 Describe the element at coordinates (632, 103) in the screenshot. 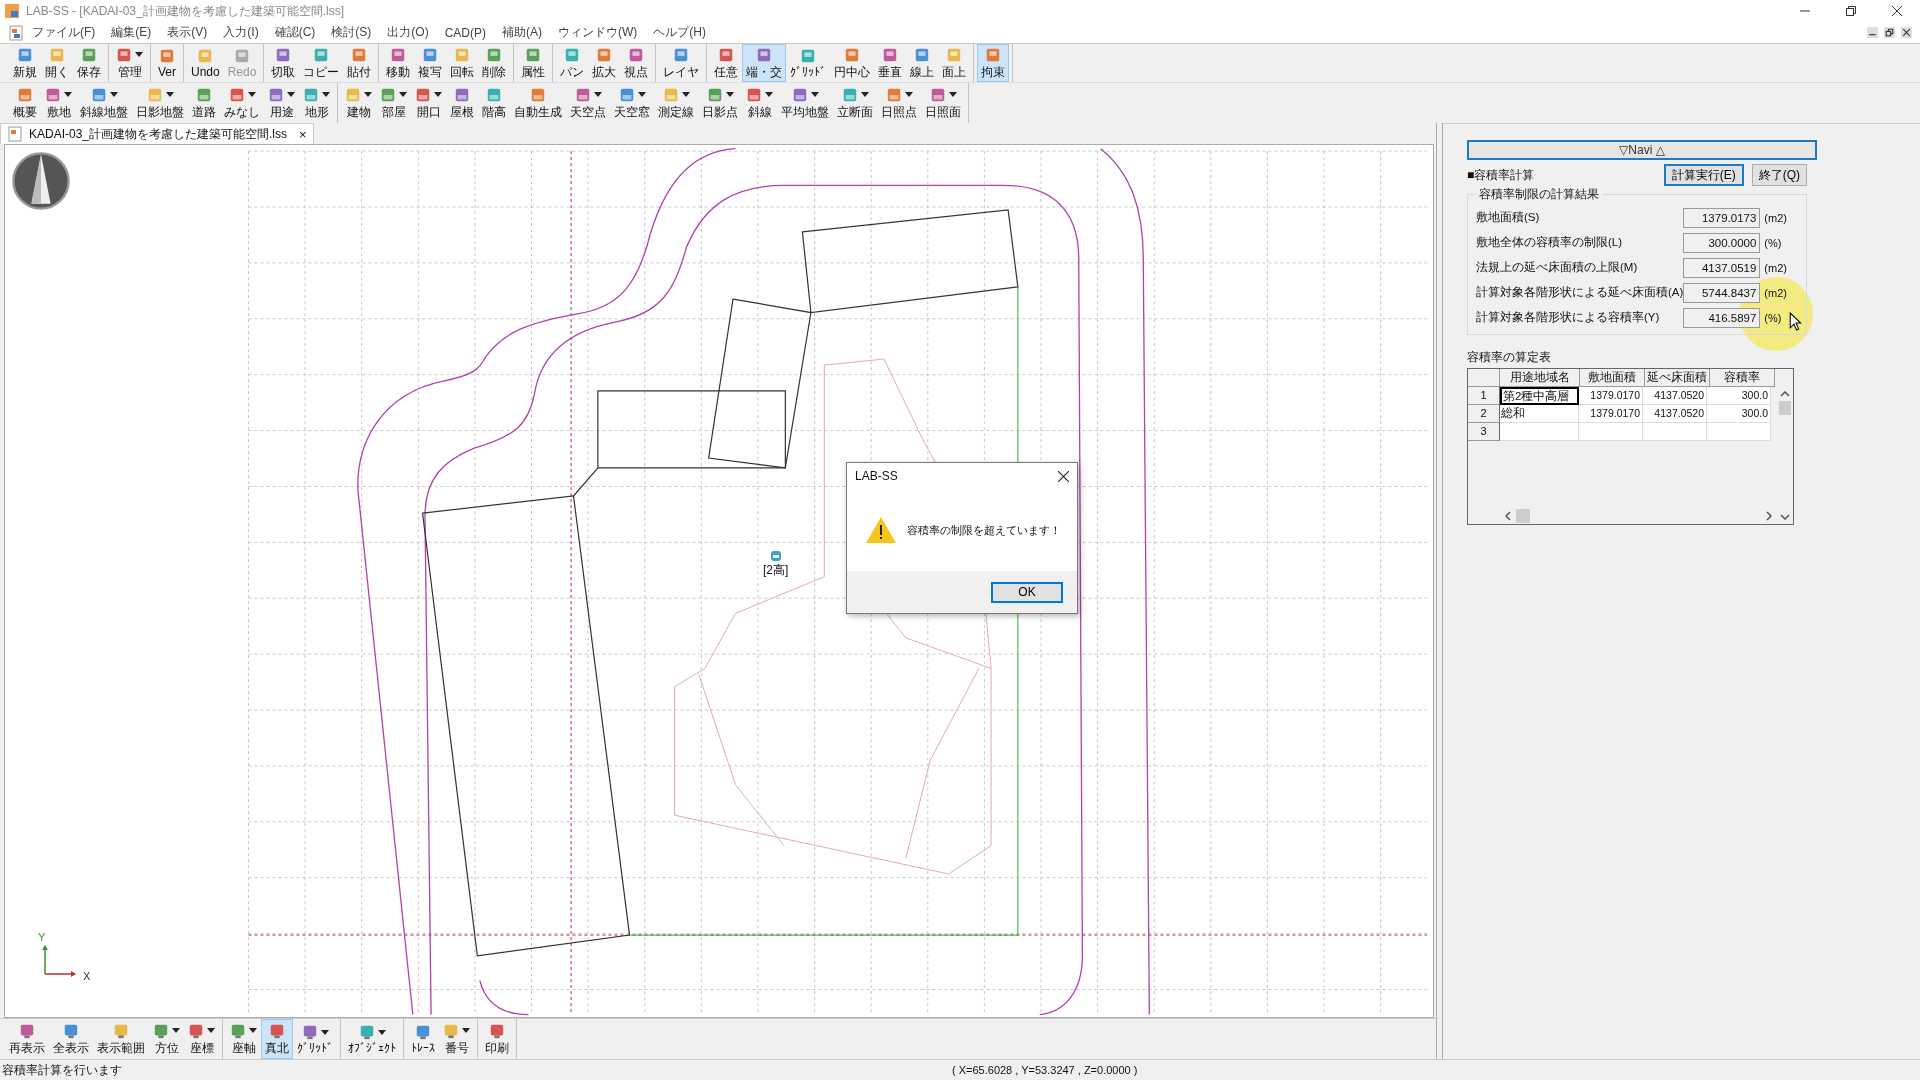

I see `toolbar-button: 天空窓` at that location.